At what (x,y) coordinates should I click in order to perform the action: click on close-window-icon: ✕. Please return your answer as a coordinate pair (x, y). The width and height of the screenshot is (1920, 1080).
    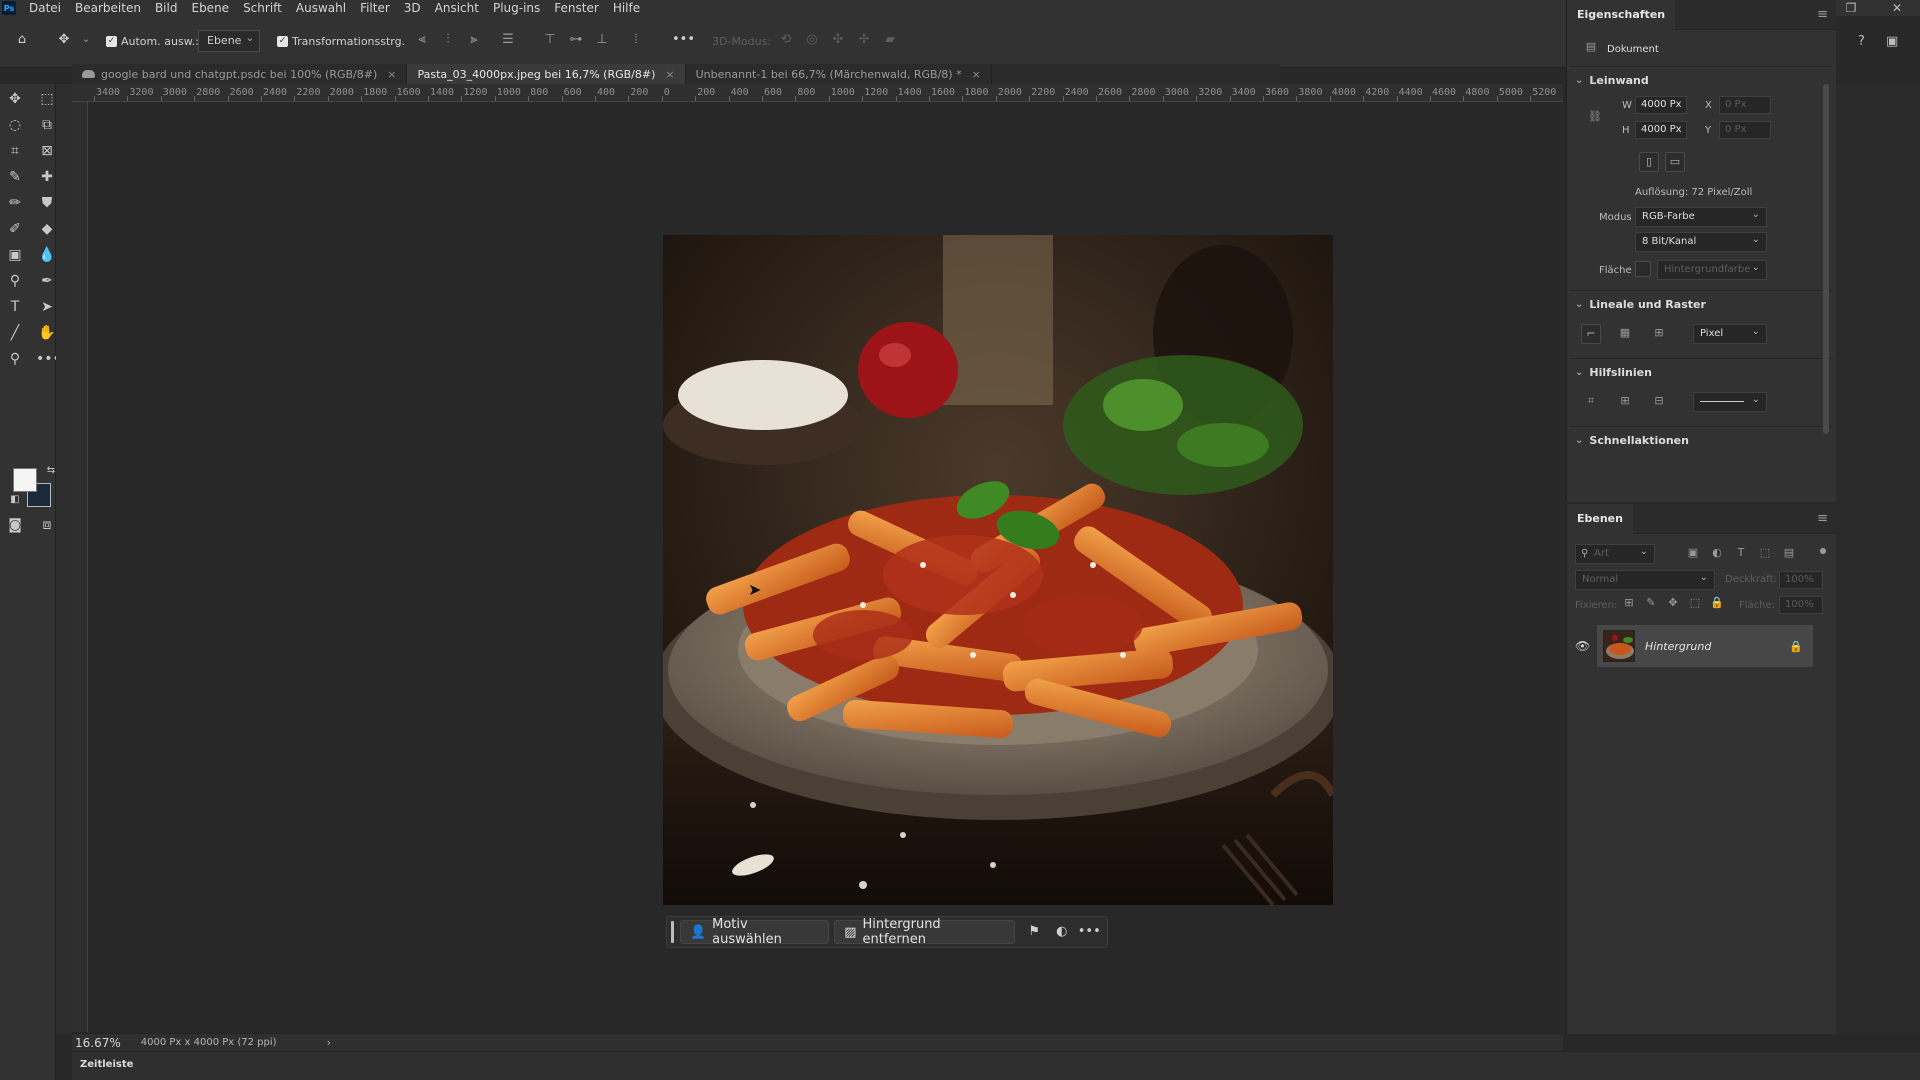
    Looking at the image, I should click on (1897, 8).